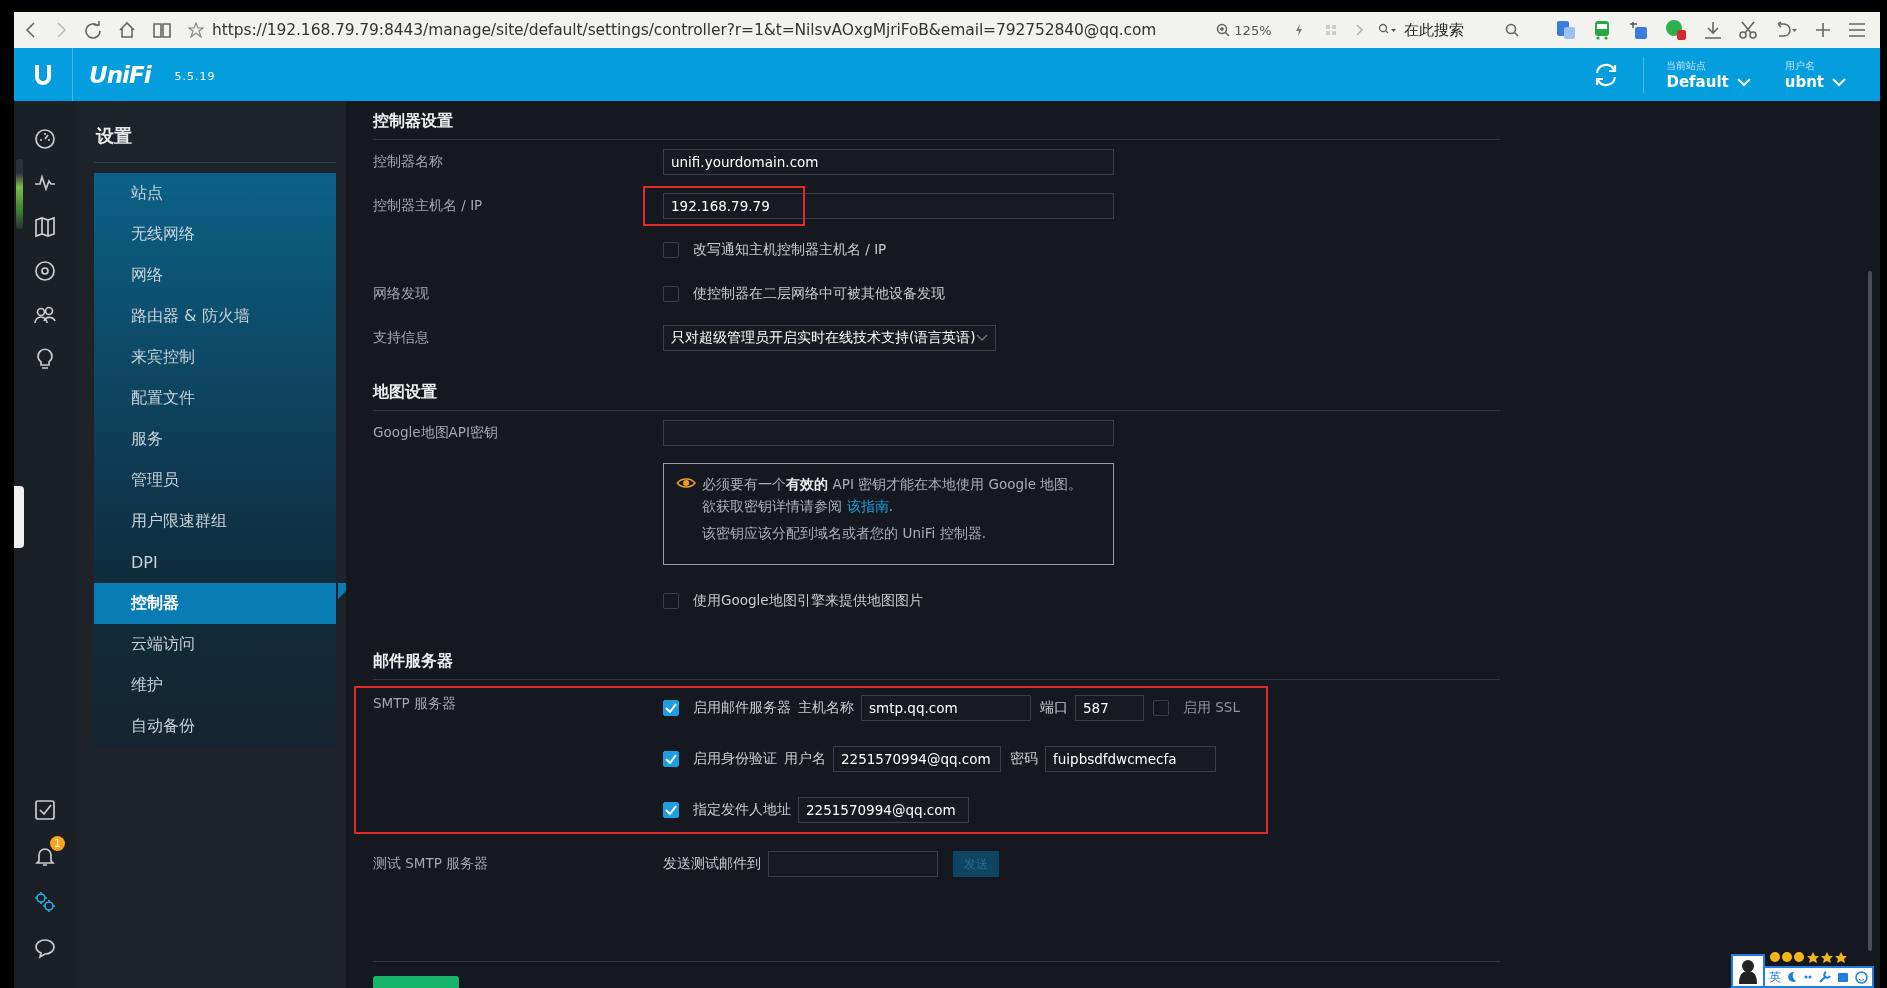  What do you see at coordinates (1775, 977) in the screenshot?
I see `input-language: 英` at bounding box center [1775, 977].